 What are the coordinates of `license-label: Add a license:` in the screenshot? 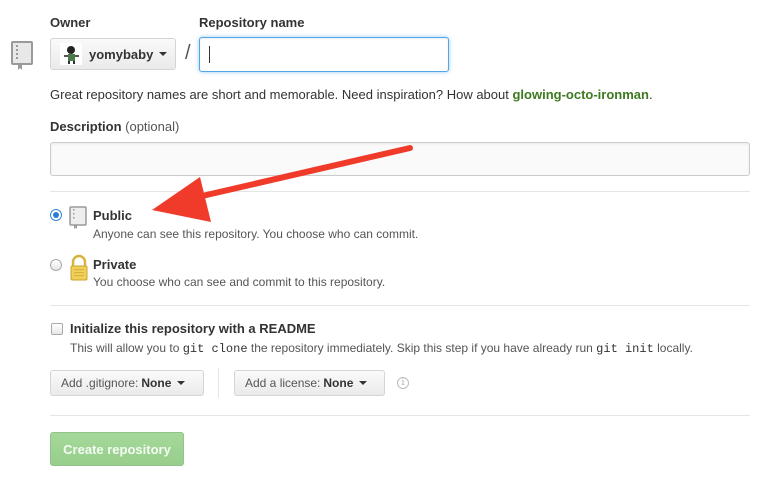 It's located at (283, 383).